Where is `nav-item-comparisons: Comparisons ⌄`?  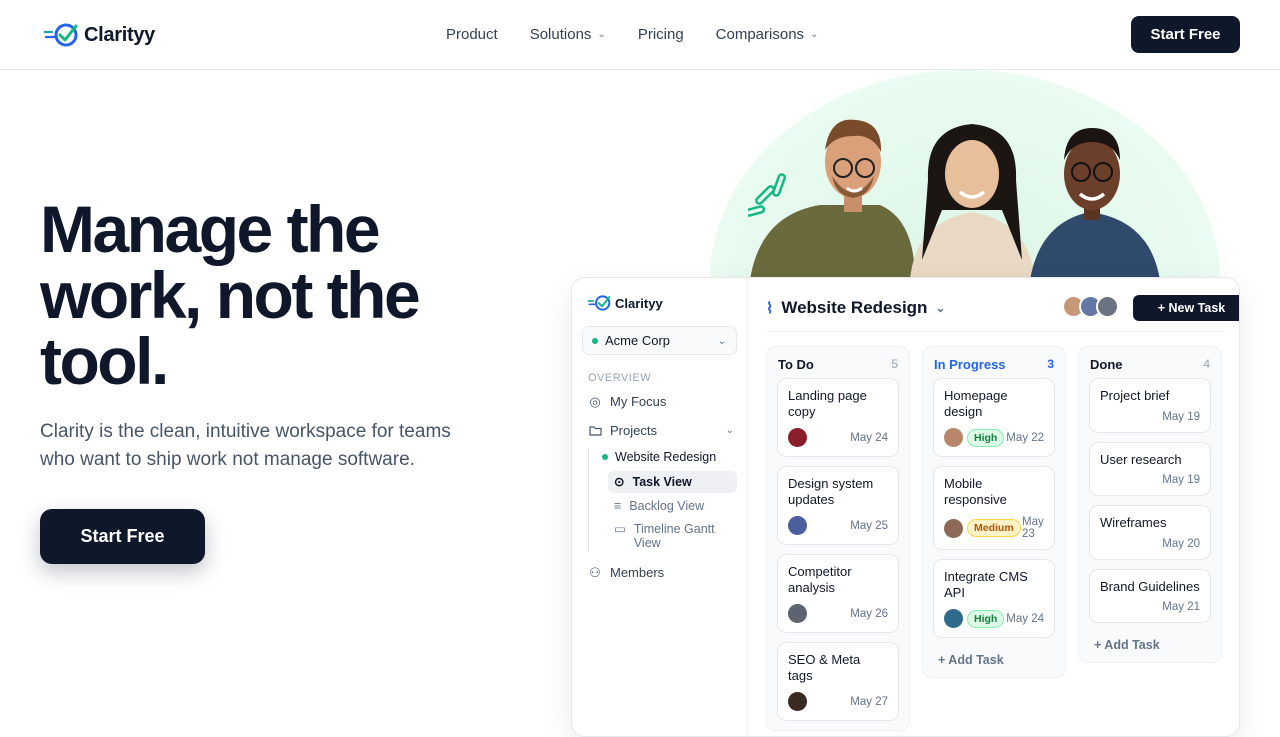
nav-item-comparisons: Comparisons ⌄ is located at coordinates (767, 34).